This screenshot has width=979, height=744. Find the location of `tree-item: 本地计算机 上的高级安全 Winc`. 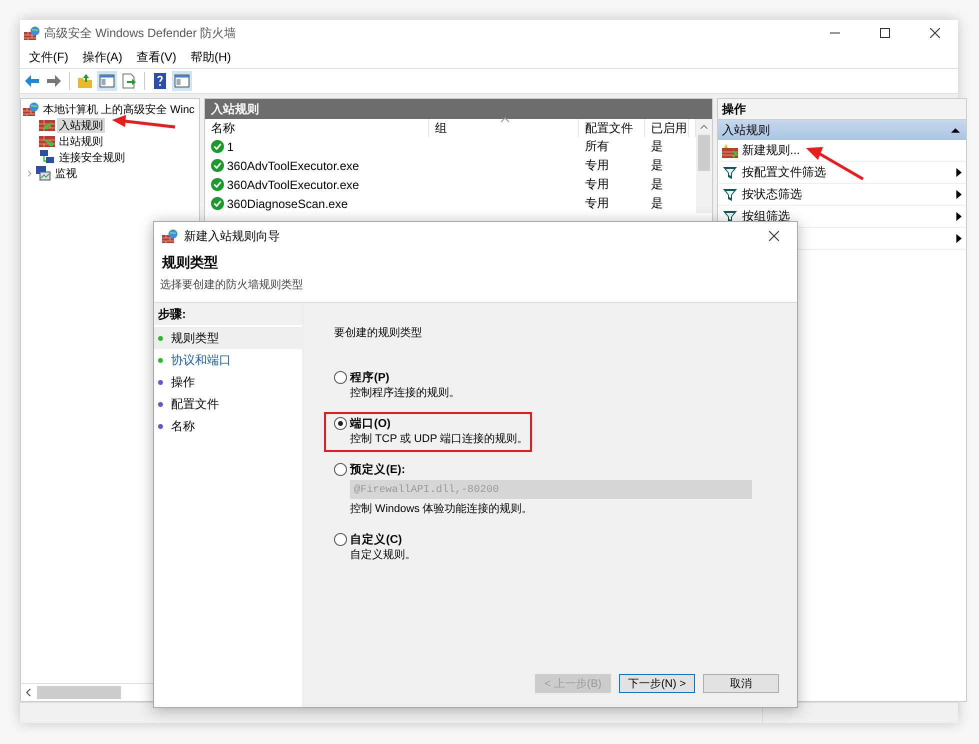

tree-item: 本地计算机 上的高级安全 Winc is located at coordinates (119, 109).